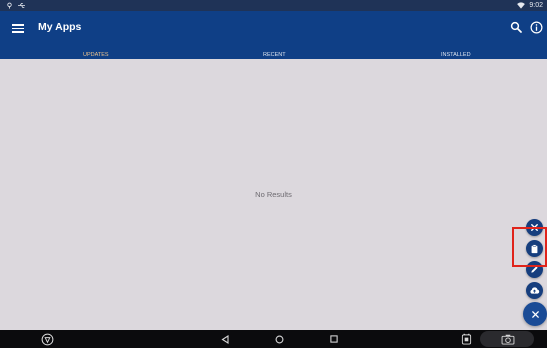 The height and width of the screenshot is (348, 547). I want to click on page-title: My Apps, so click(60, 27).